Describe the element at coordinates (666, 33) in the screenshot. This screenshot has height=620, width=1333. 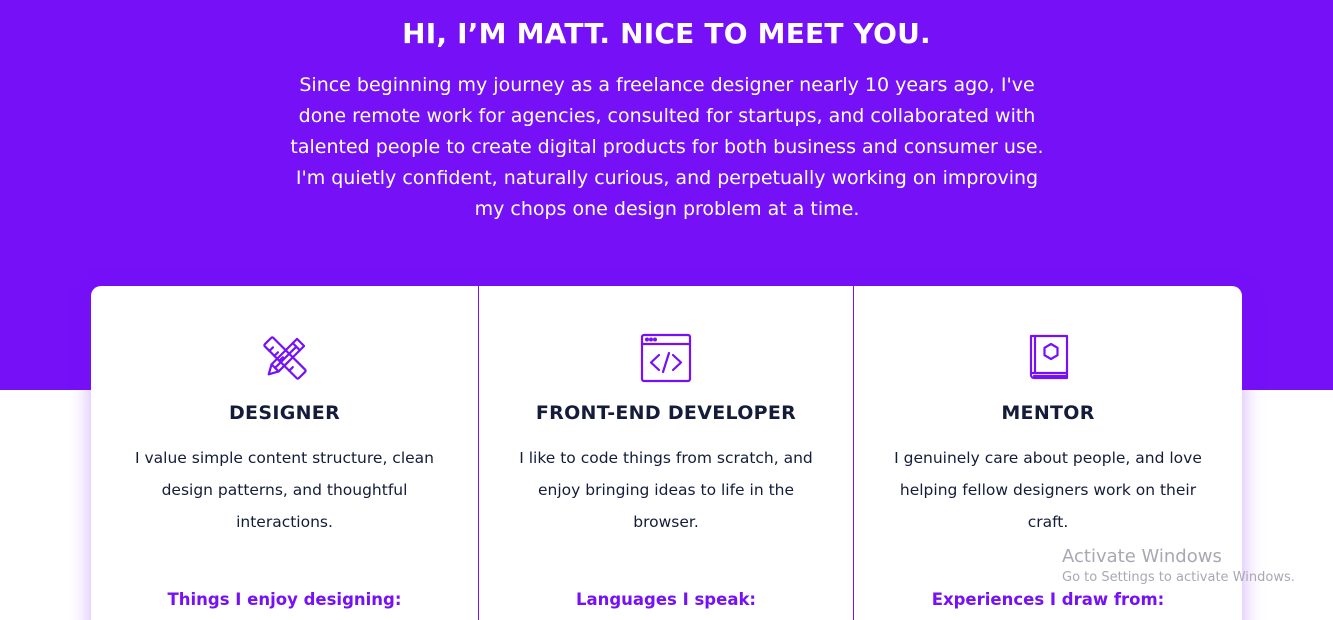
I see `hero-title: HI, I’M MATT. NICE TO MEET YOU.` at that location.